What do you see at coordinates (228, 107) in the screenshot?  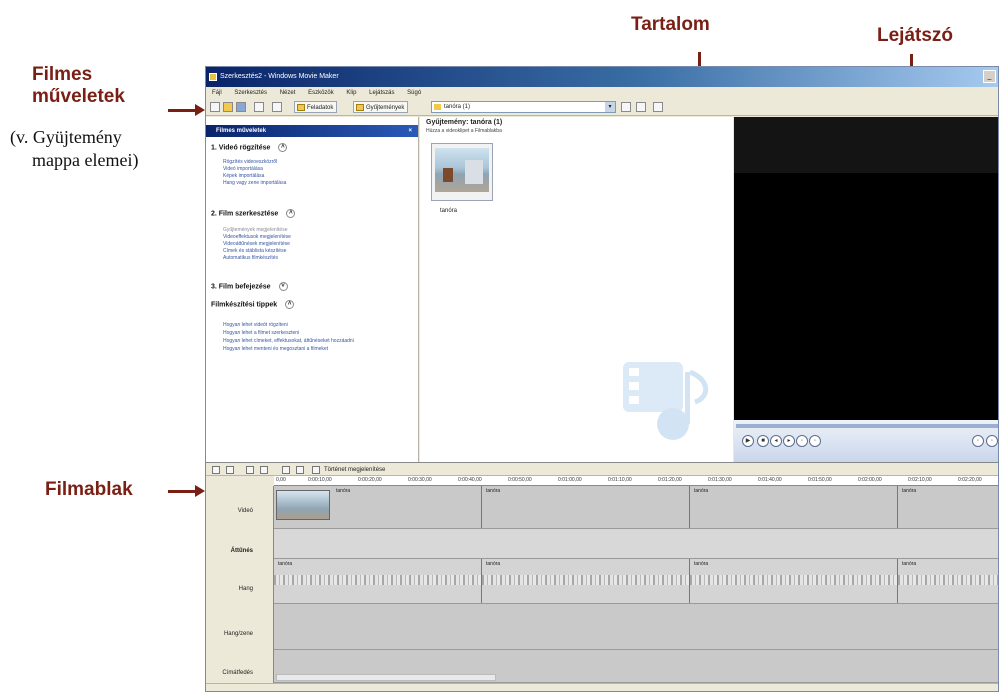 I see `open-project-icon` at bounding box center [228, 107].